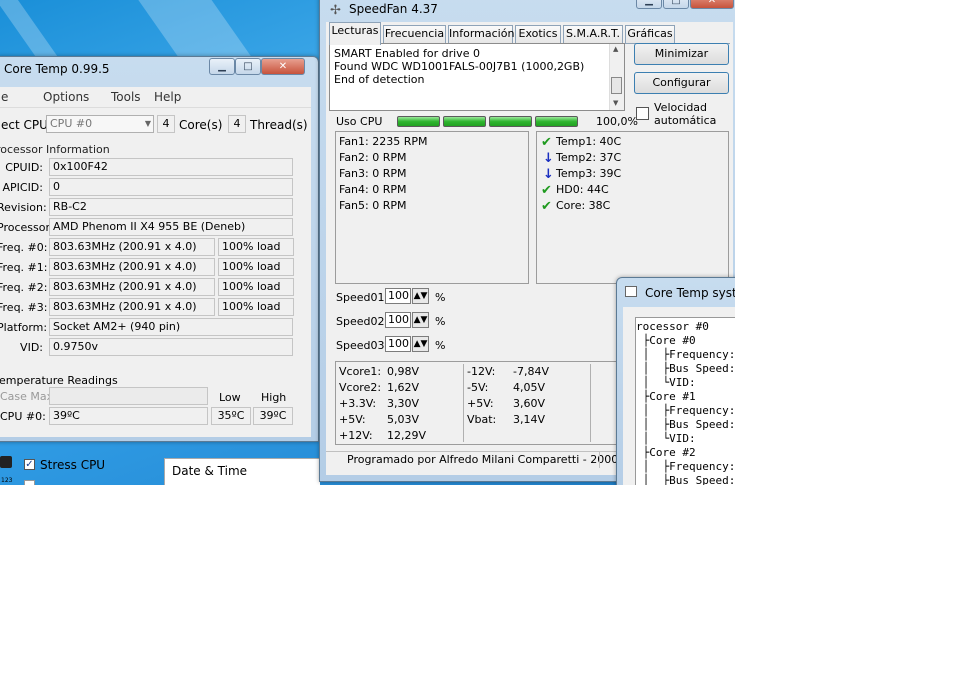 Image resolution: width=953 pixels, height=674 pixels. What do you see at coordinates (273, 416) in the screenshot?
I see `cpu0-high-value: 39ºC` at bounding box center [273, 416].